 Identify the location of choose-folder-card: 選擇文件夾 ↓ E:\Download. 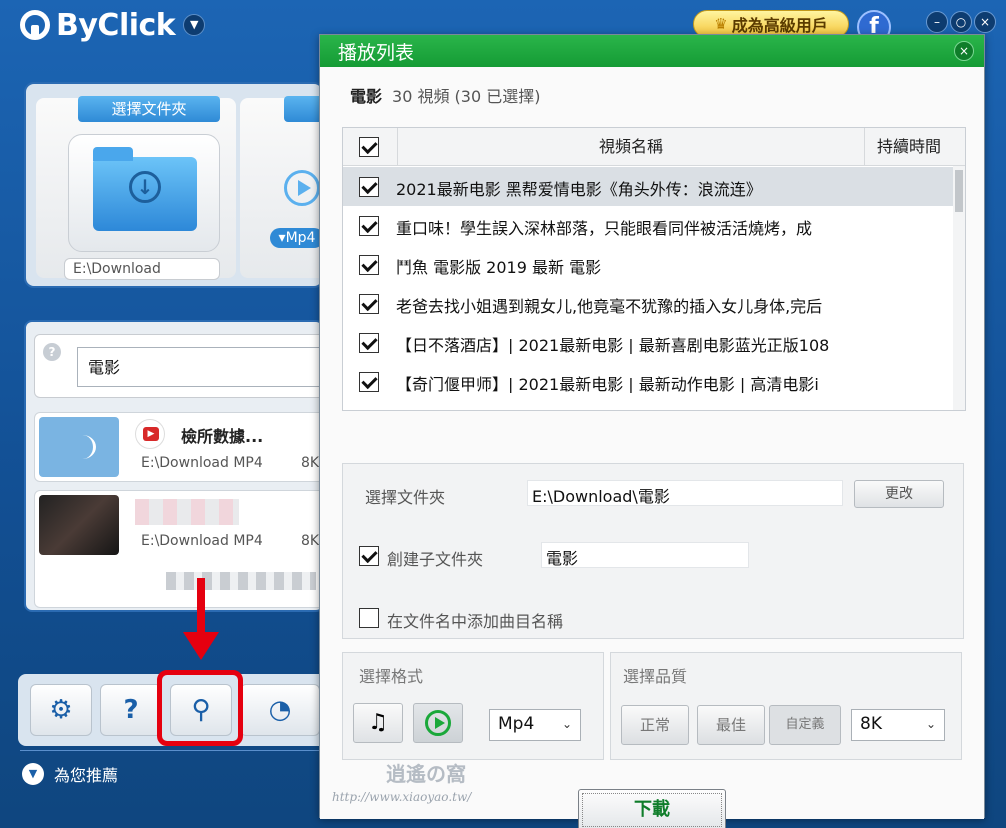
(136, 188).